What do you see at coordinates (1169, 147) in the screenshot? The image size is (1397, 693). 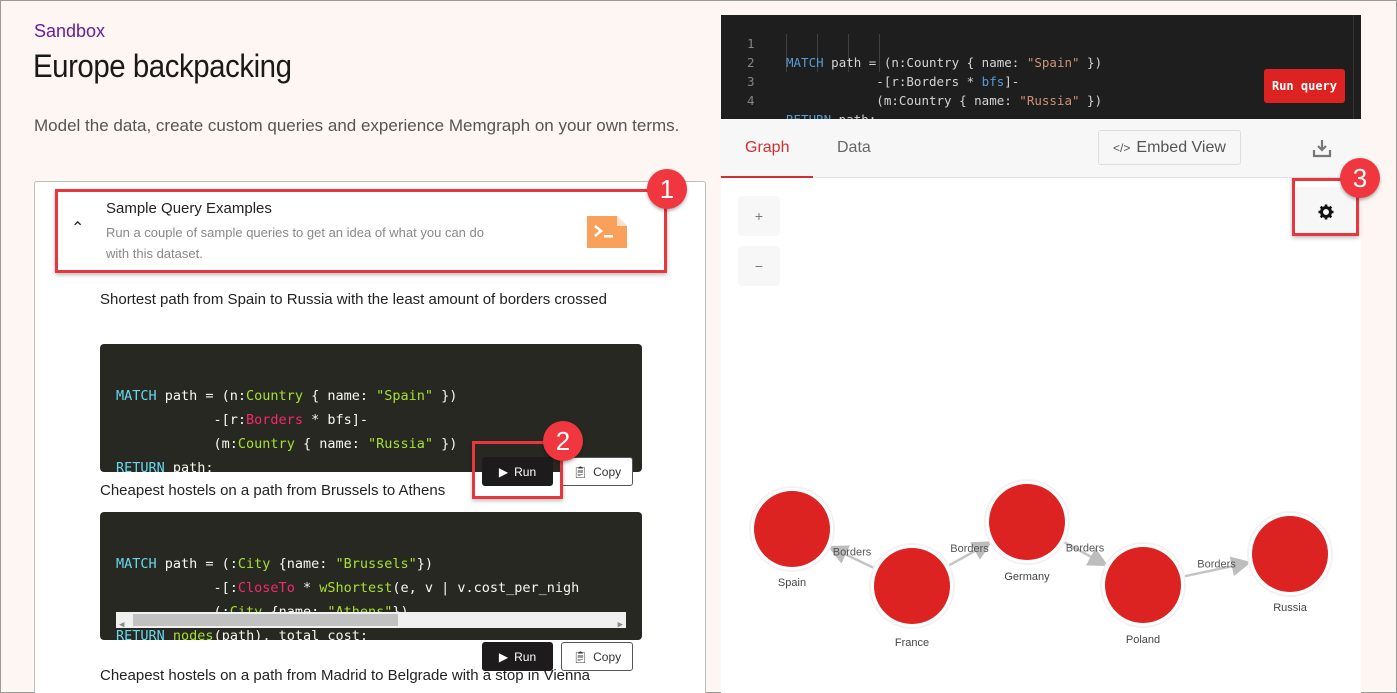 I see `embed-view-button: </> Embed View` at bounding box center [1169, 147].